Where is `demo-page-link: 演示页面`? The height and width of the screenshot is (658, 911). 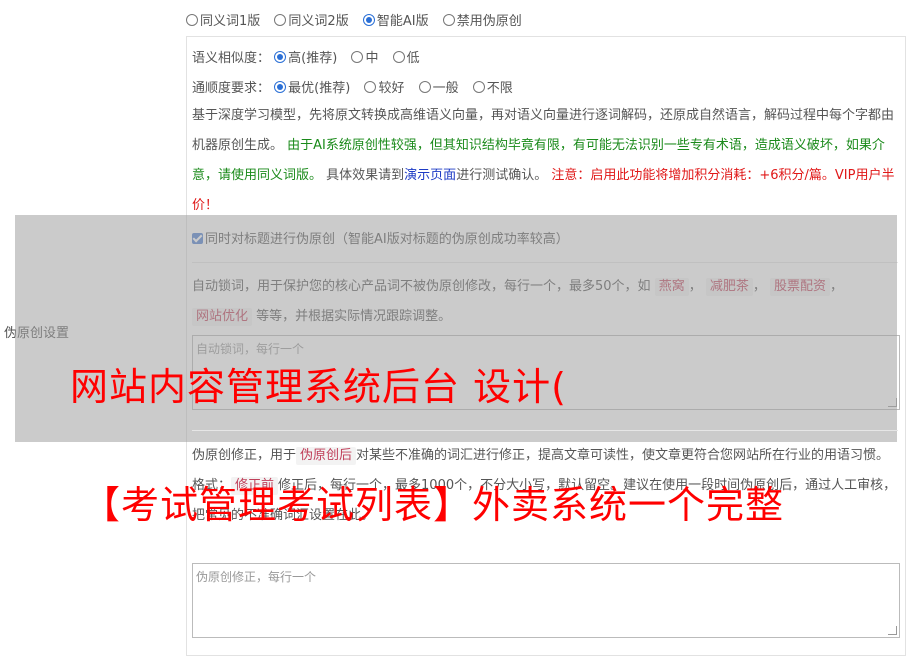
demo-page-link: 演示页面 is located at coordinates (430, 175).